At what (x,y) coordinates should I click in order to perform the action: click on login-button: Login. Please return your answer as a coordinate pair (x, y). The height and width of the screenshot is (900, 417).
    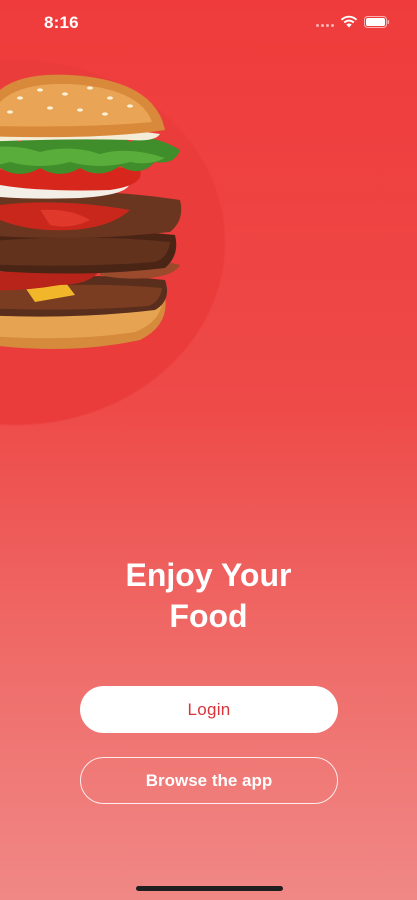
    Looking at the image, I should click on (209, 709).